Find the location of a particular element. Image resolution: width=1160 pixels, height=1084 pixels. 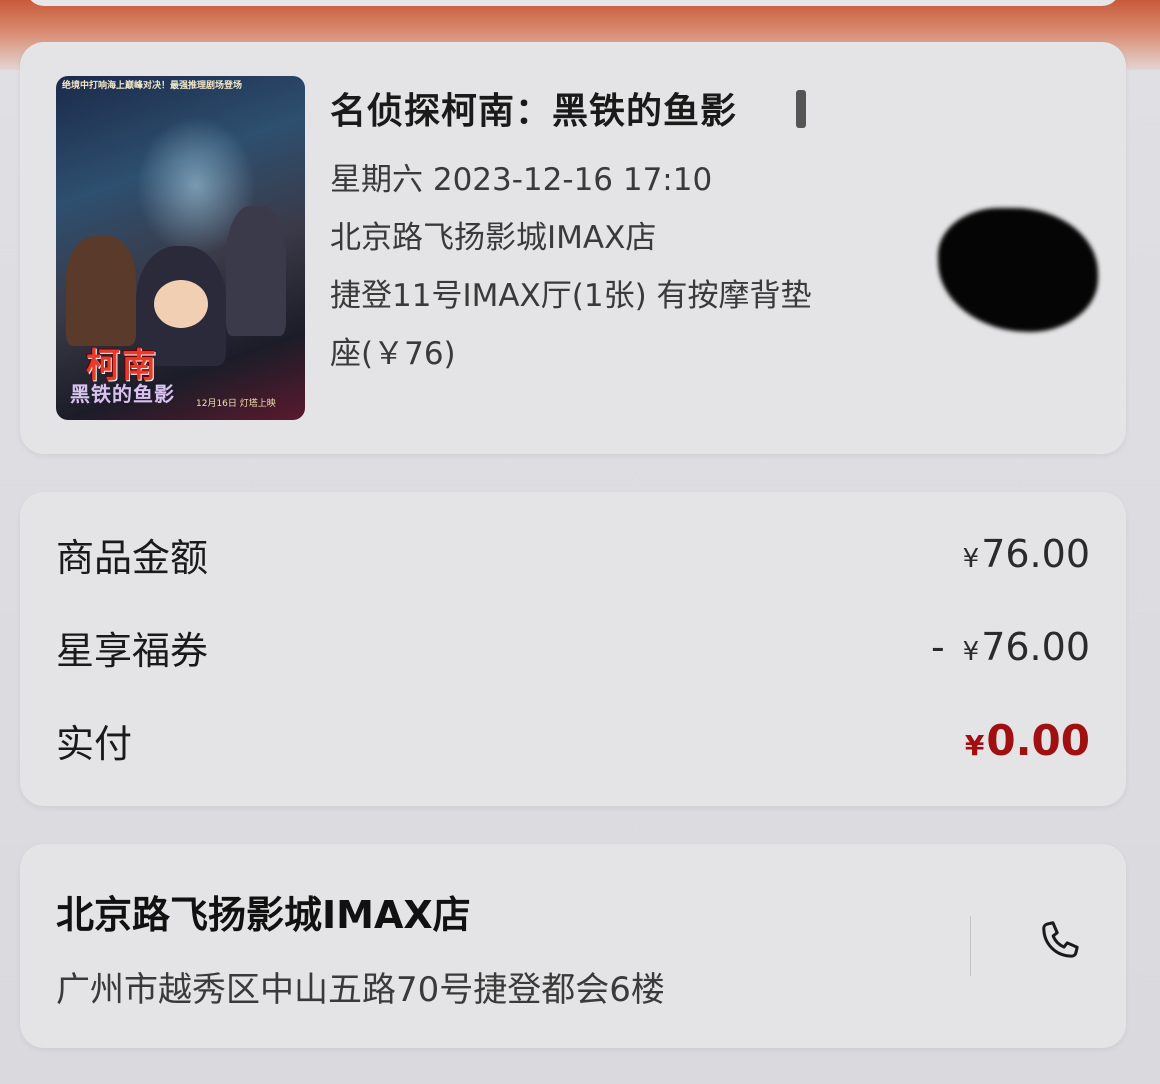

amount: 0.00 is located at coordinates (1038, 740).